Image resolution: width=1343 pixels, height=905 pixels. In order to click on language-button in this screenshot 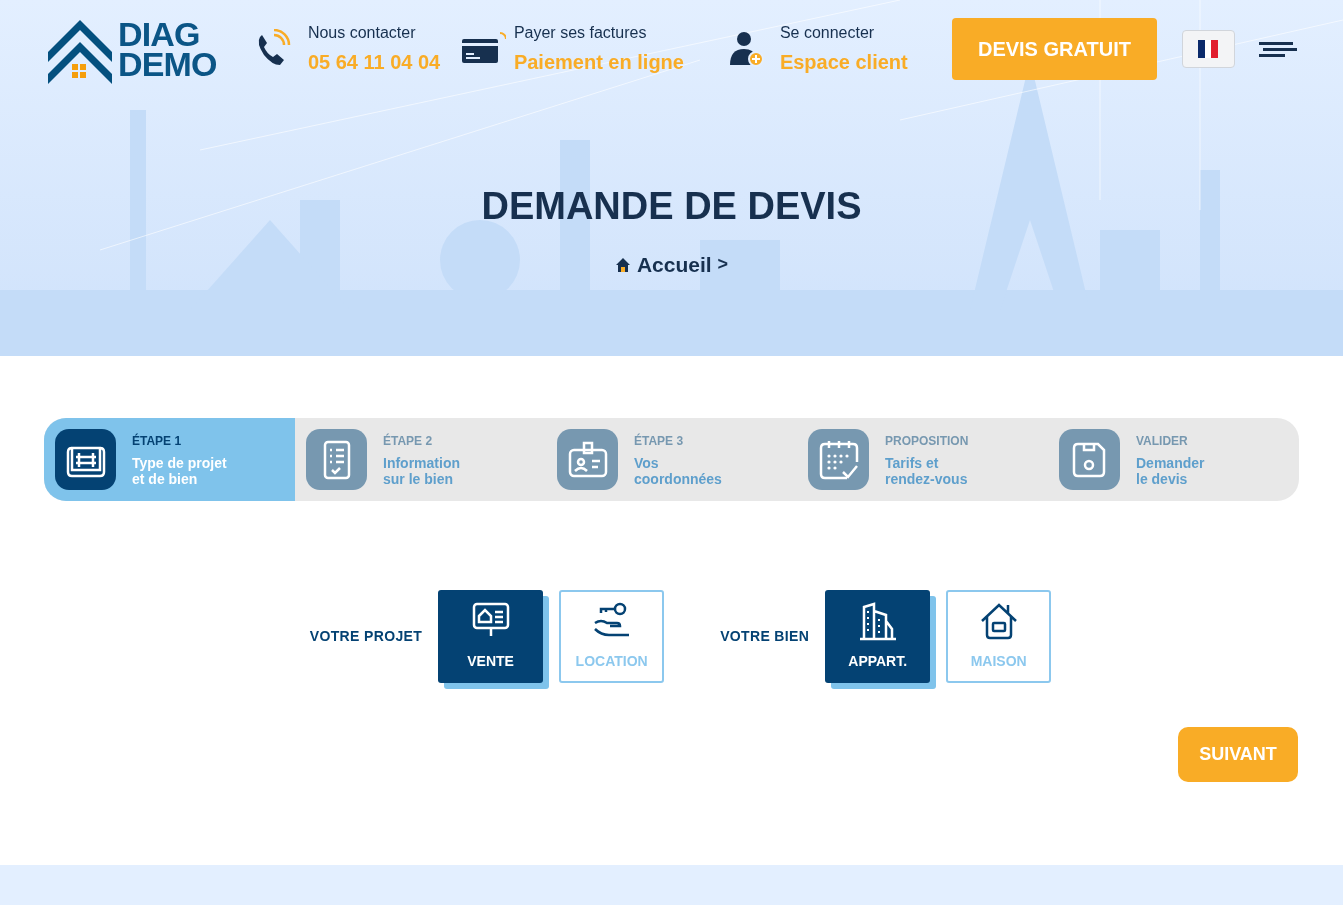, I will do `click(1208, 49)`.